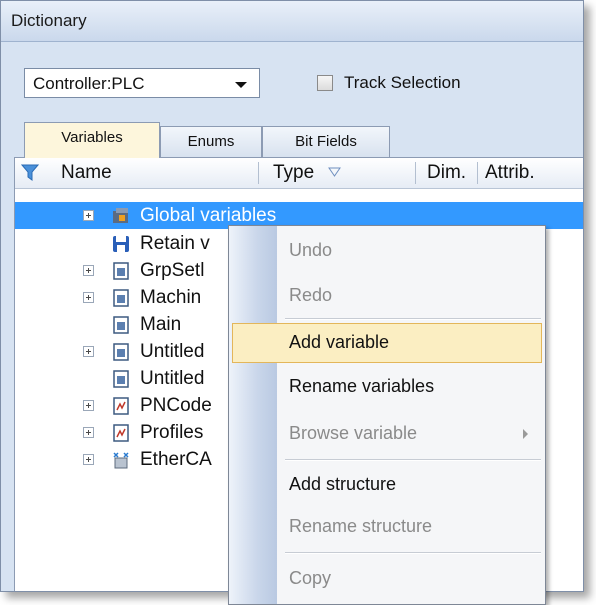 This screenshot has width=596, height=605. Describe the element at coordinates (89, 83) in the screenshot. I see `controller-select-value: Controller:PLC` at that location.